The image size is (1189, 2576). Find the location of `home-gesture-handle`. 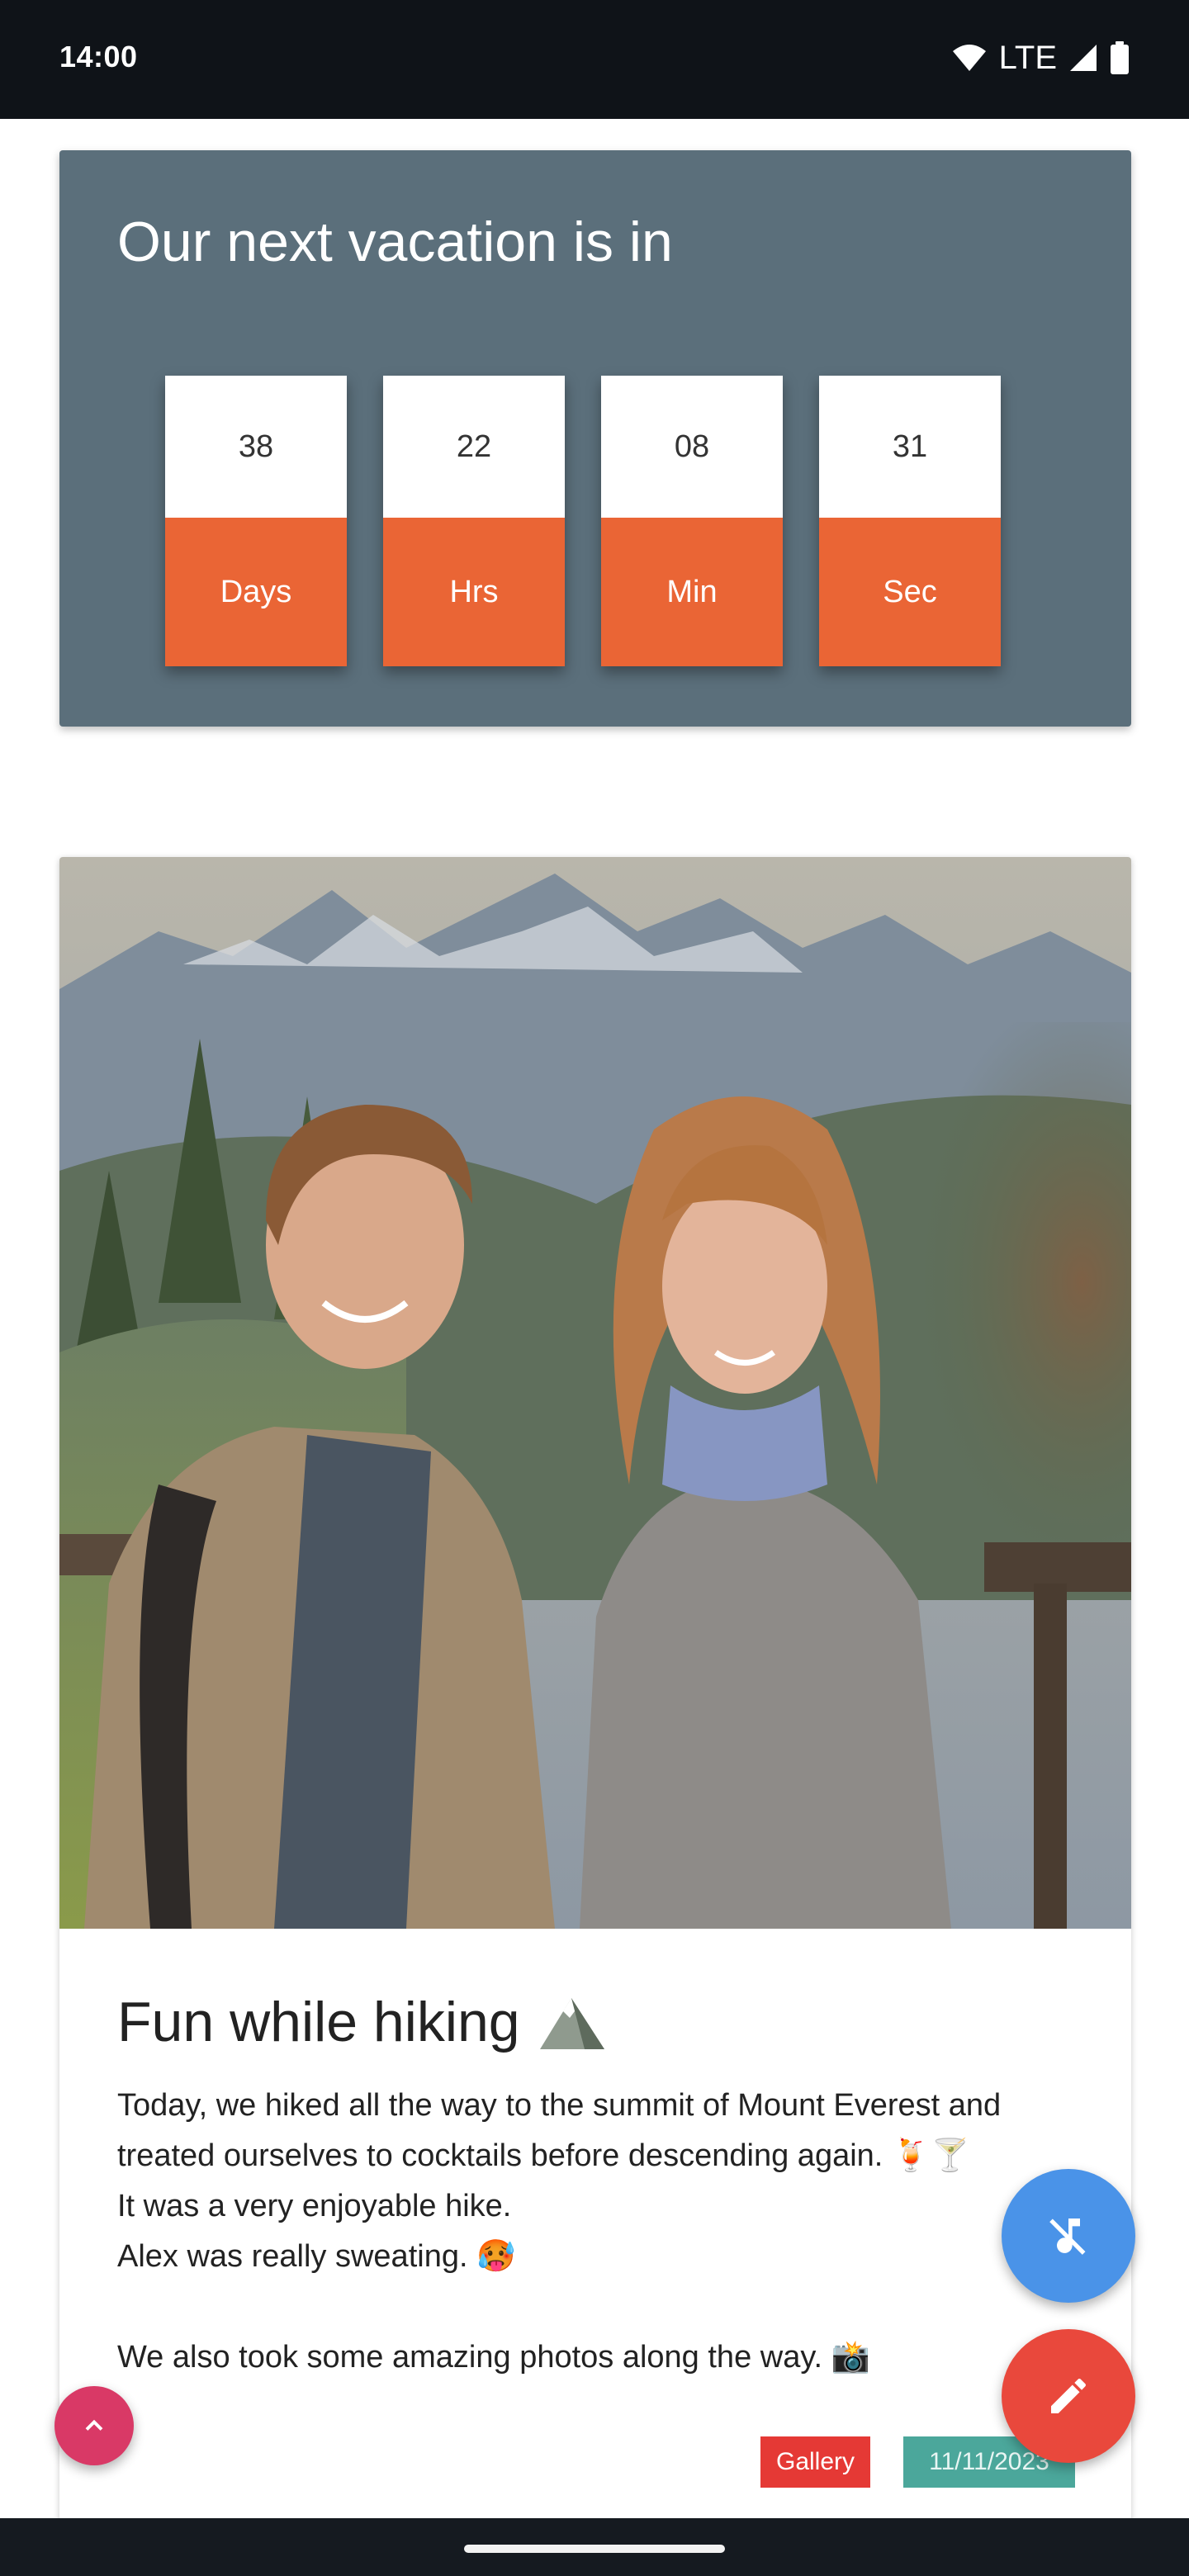

home-gesture-handle is located at coordinates (594, 2549).